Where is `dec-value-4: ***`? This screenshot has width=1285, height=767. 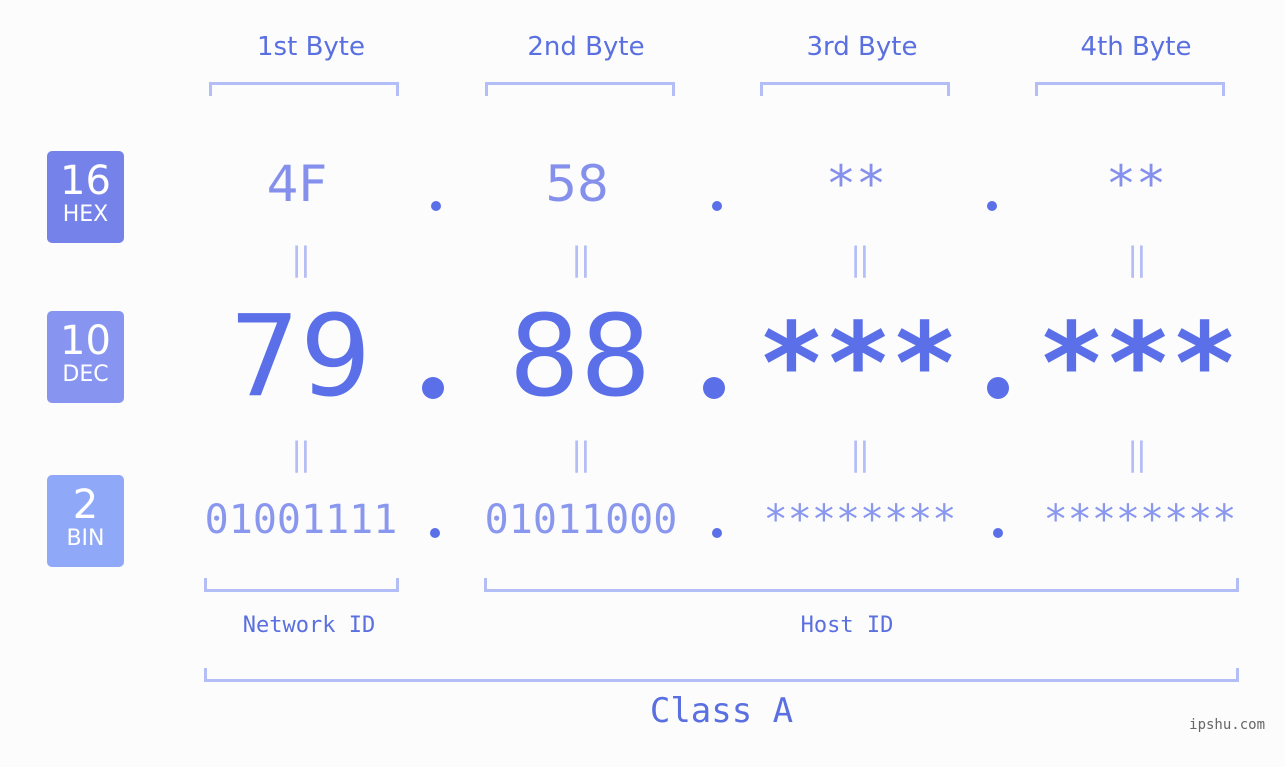 dec-value-4: *** is located at coordinates (1142, 365).